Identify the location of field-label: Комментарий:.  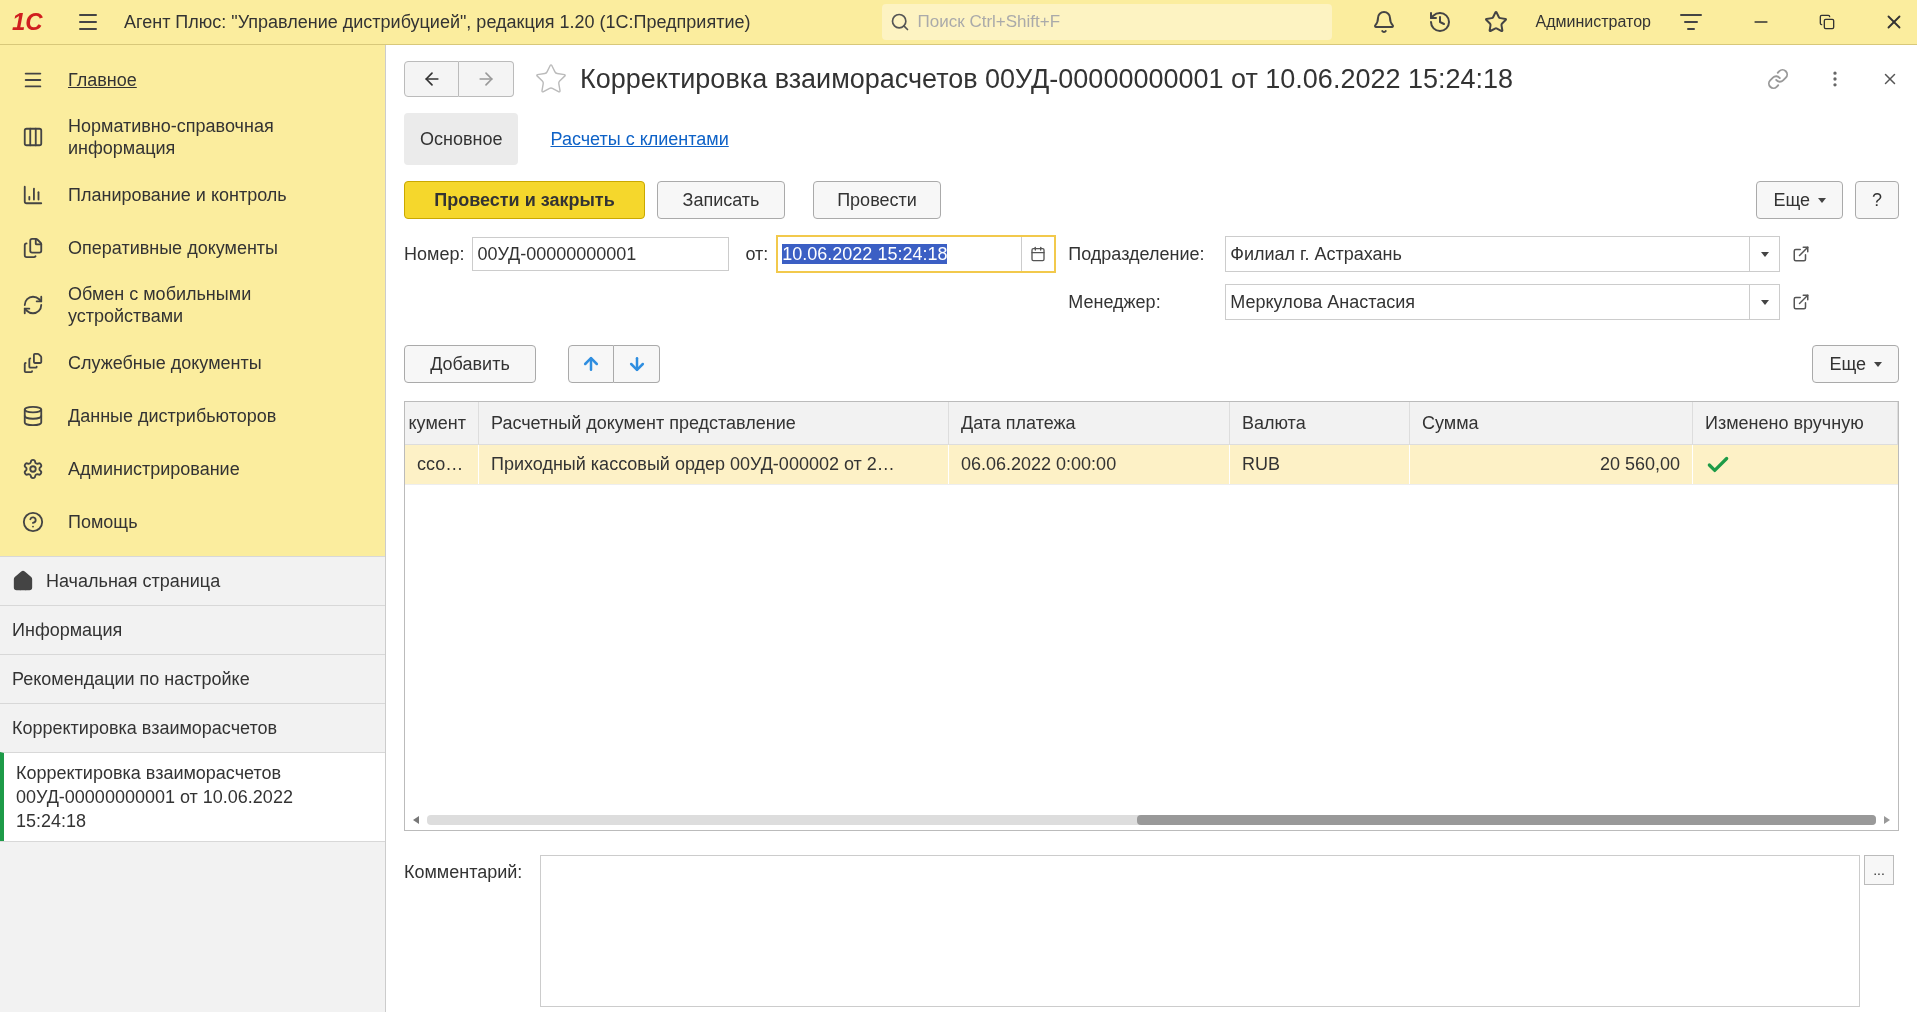
(464, 872).